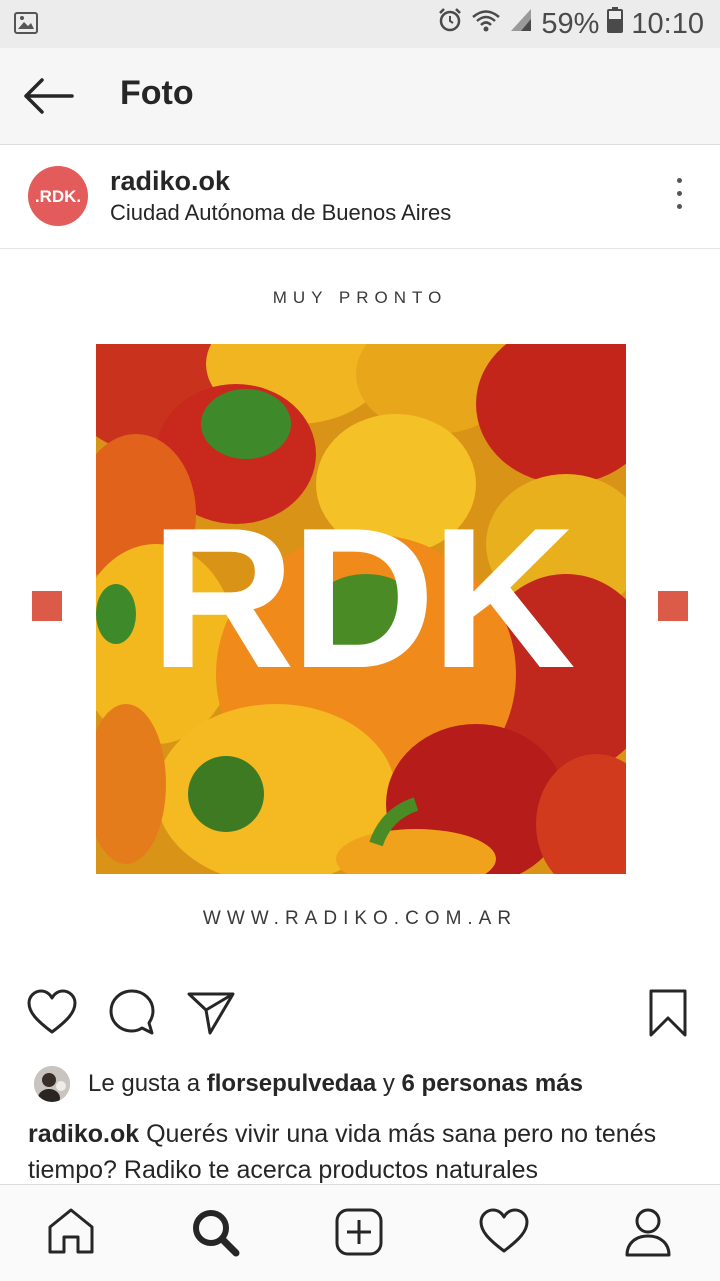 The height and width of the screenshot is (1281, 720). What do you see at coordinates (388, 1083) in the screenshot?
I see `likes-joiner: y` at bounding box center [388, 1083].